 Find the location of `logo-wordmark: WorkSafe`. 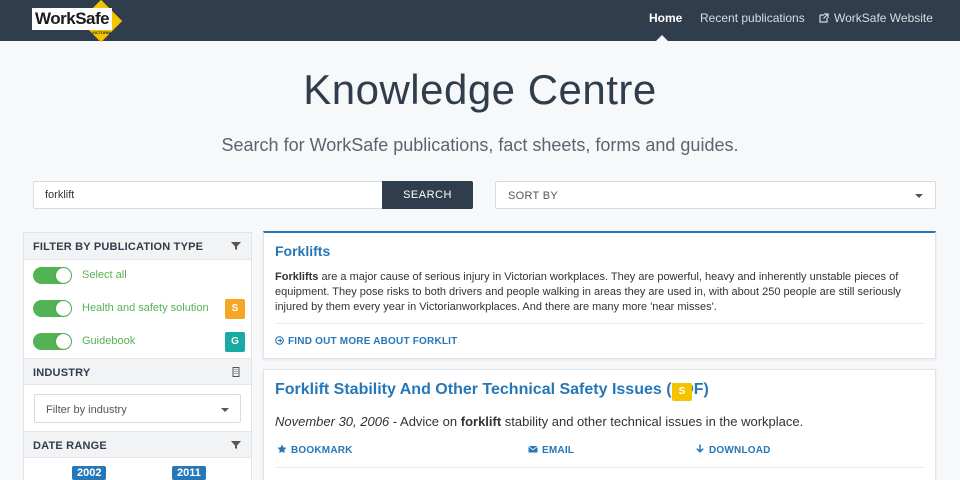

logo-wordmark: WorkSafe is located at coordinates (72, 18).